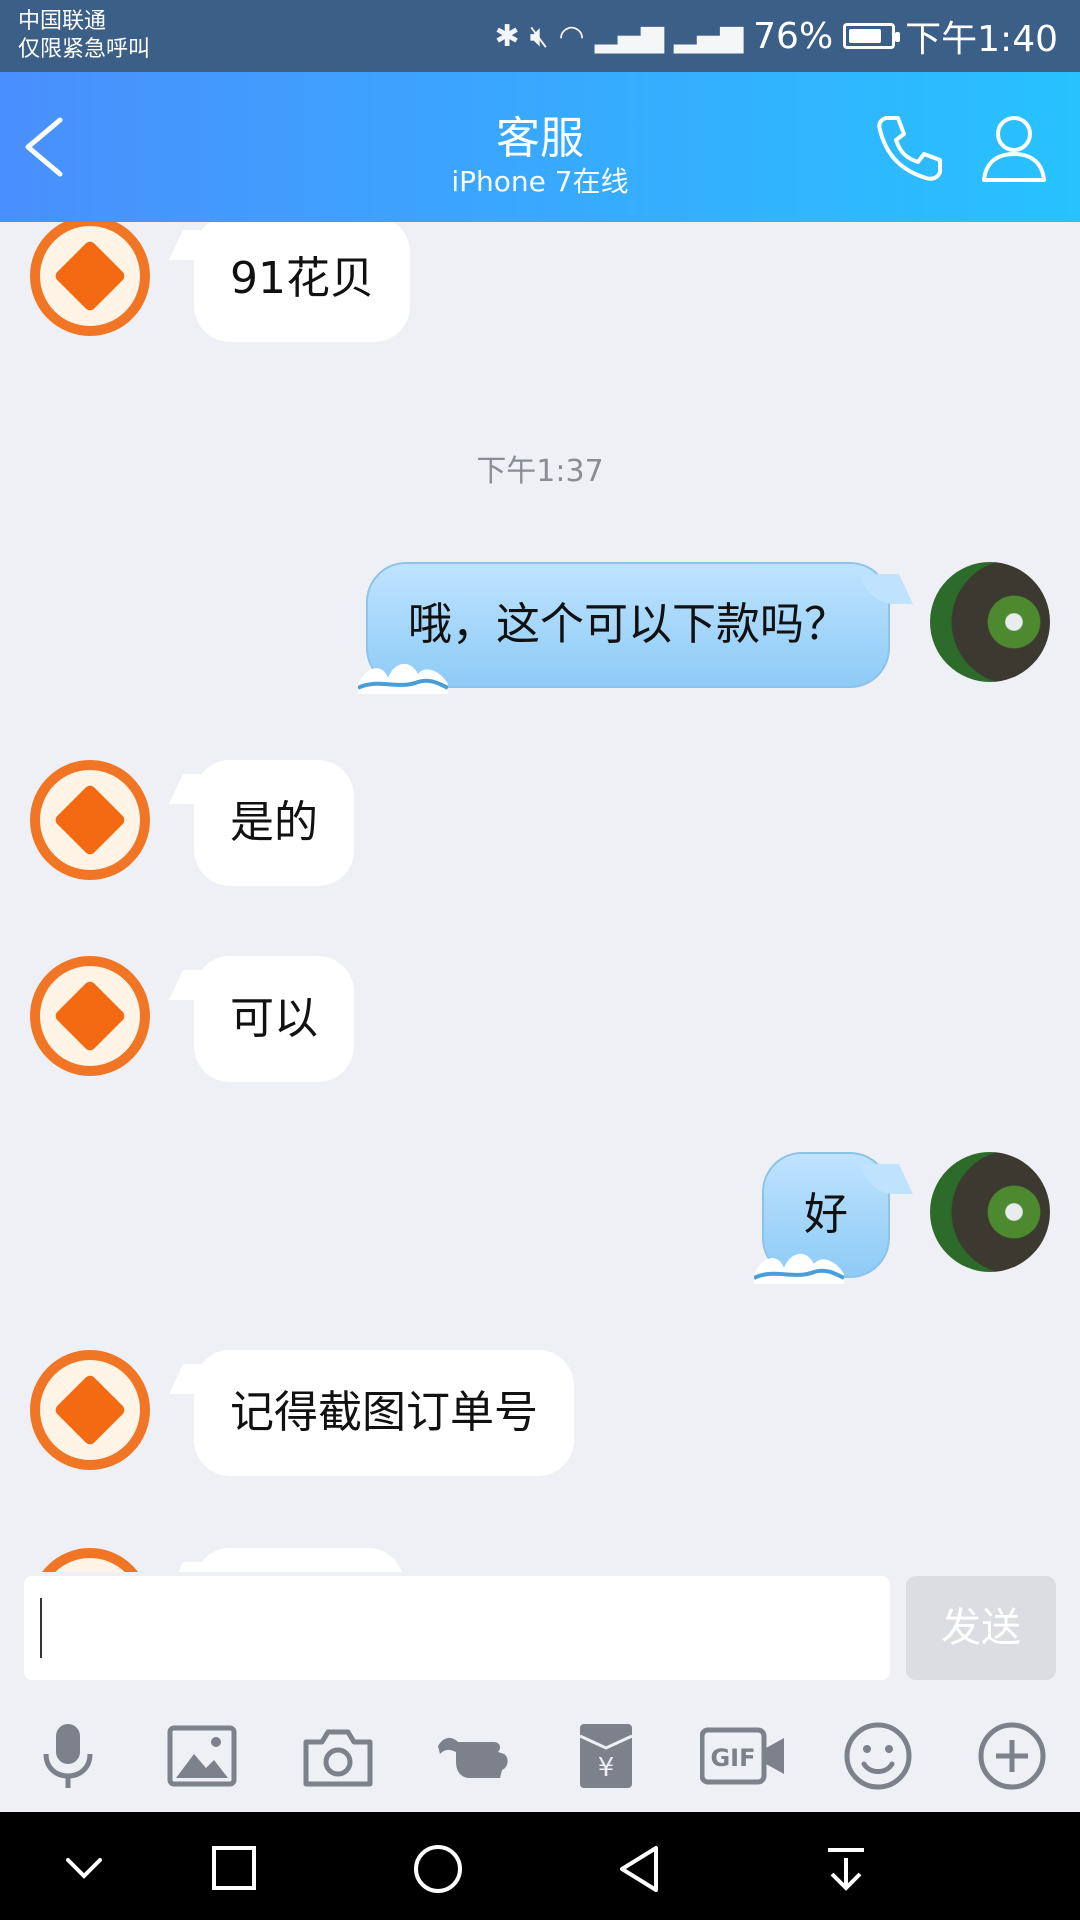 This screenshot has height=1920, width=1080. I want to click on phone-icon, so click(908, 148).